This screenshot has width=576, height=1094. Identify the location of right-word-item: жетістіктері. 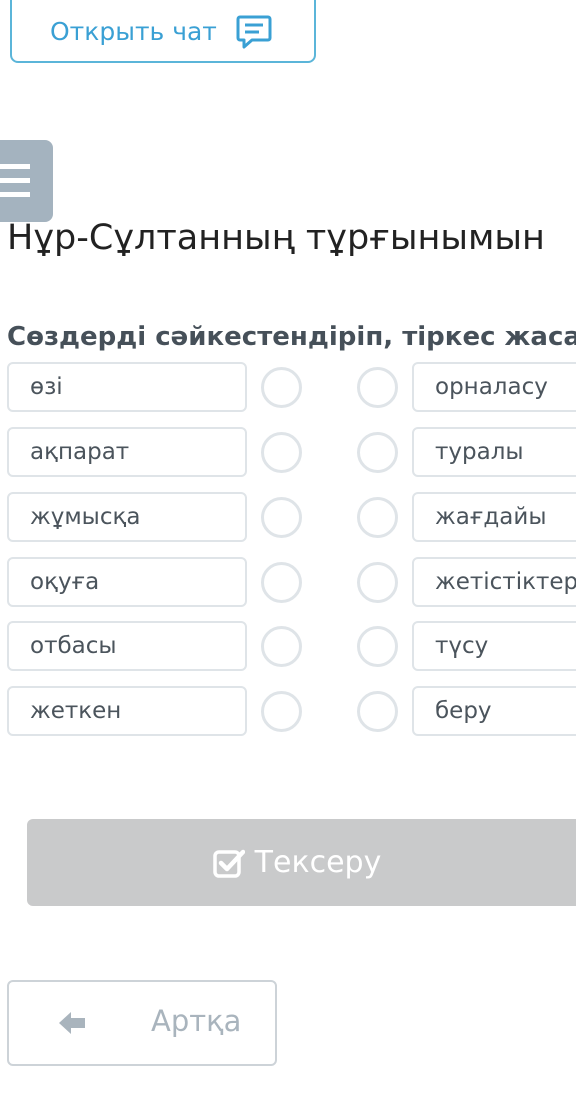
(494, 582).